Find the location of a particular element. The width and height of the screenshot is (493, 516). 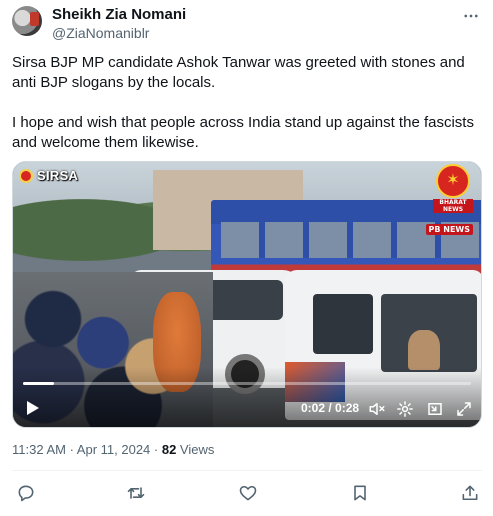

picture-in-picture-button is located at coordinates (435, 409).